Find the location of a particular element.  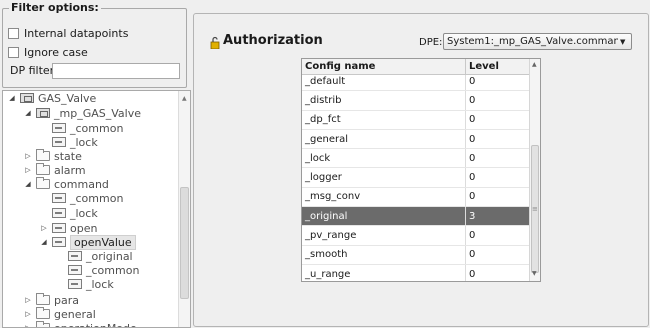

tree-scrollbar: ▲ is located at coordinates (184, 209).